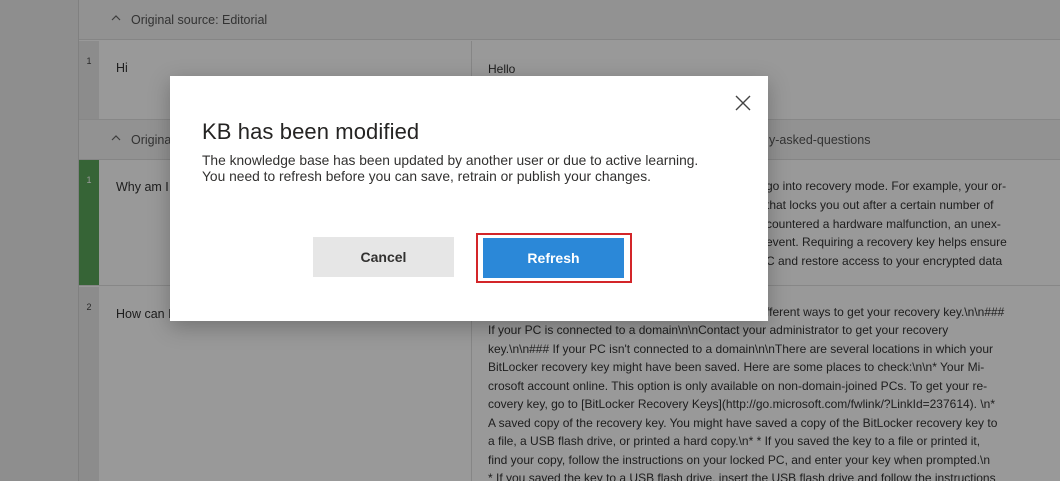 This screenshot has width=1060, height=481. I want to click on dialog-title: KB has been modified, so click(311, 131).